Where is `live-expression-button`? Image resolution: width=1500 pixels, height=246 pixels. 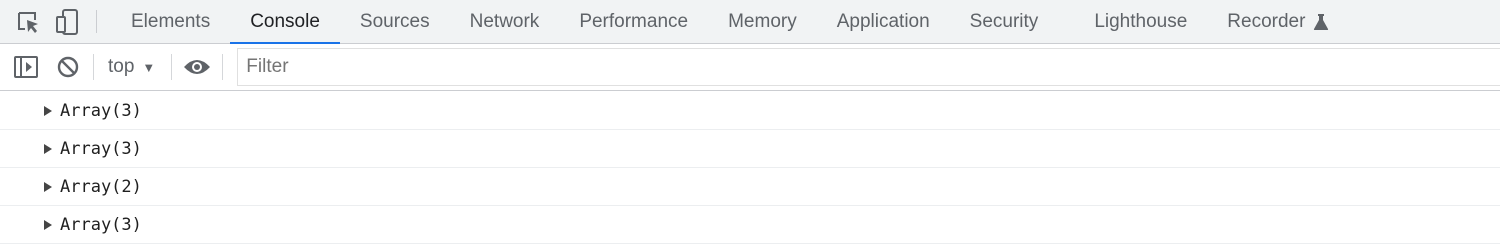
live-expression-button is located at coordinates (197, 67).